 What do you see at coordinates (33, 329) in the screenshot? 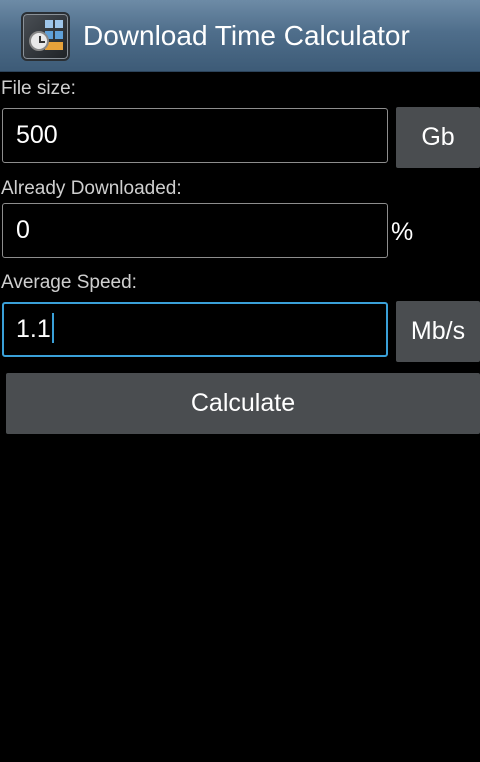
I see `average-speed-value: 1.1` at bounding box center [33, 329].